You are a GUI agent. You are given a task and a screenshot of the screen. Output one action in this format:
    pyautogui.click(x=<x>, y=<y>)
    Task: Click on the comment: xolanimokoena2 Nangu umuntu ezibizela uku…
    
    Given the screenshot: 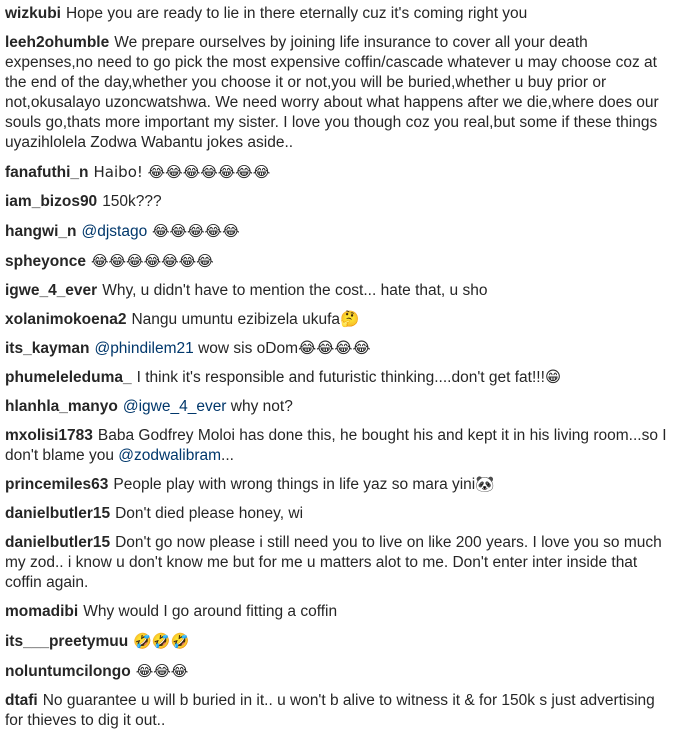 What is the action you would take?
    pyautogui.click(x=340, y=320)
    